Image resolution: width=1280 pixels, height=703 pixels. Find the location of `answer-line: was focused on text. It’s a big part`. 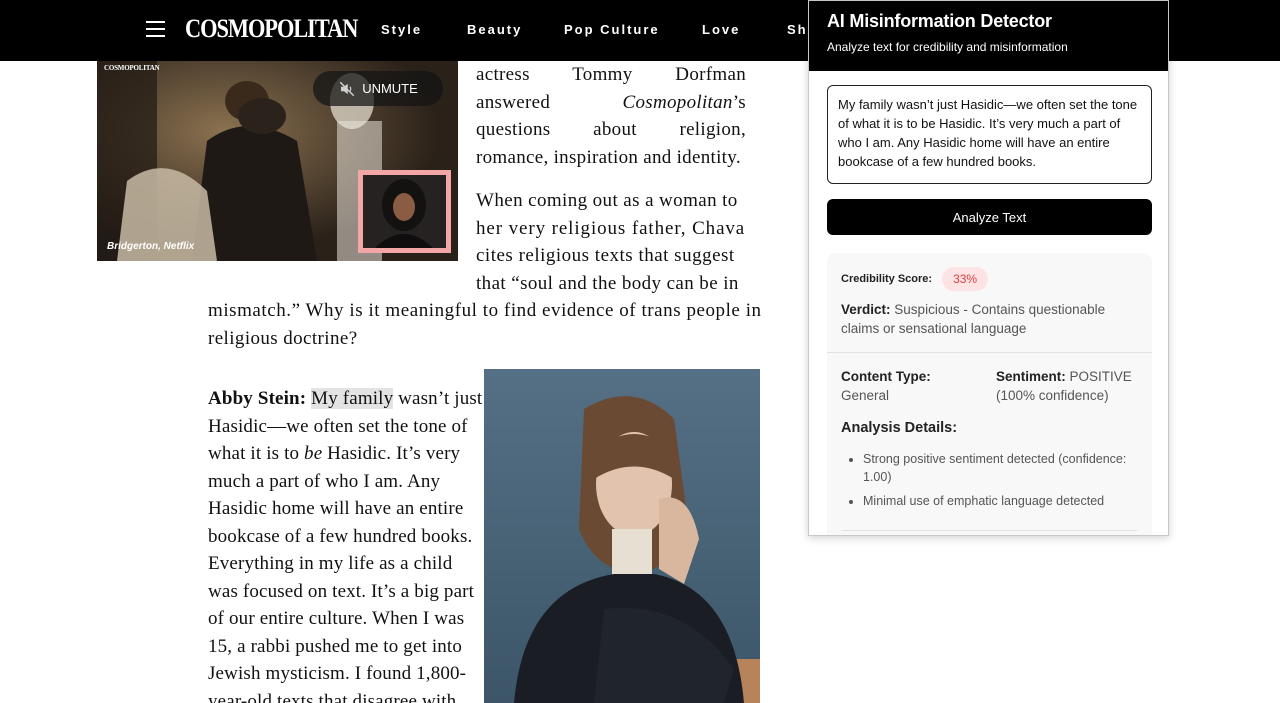

answer-line: was focused on text. It’s a big part is located at coordinates (341, 591).